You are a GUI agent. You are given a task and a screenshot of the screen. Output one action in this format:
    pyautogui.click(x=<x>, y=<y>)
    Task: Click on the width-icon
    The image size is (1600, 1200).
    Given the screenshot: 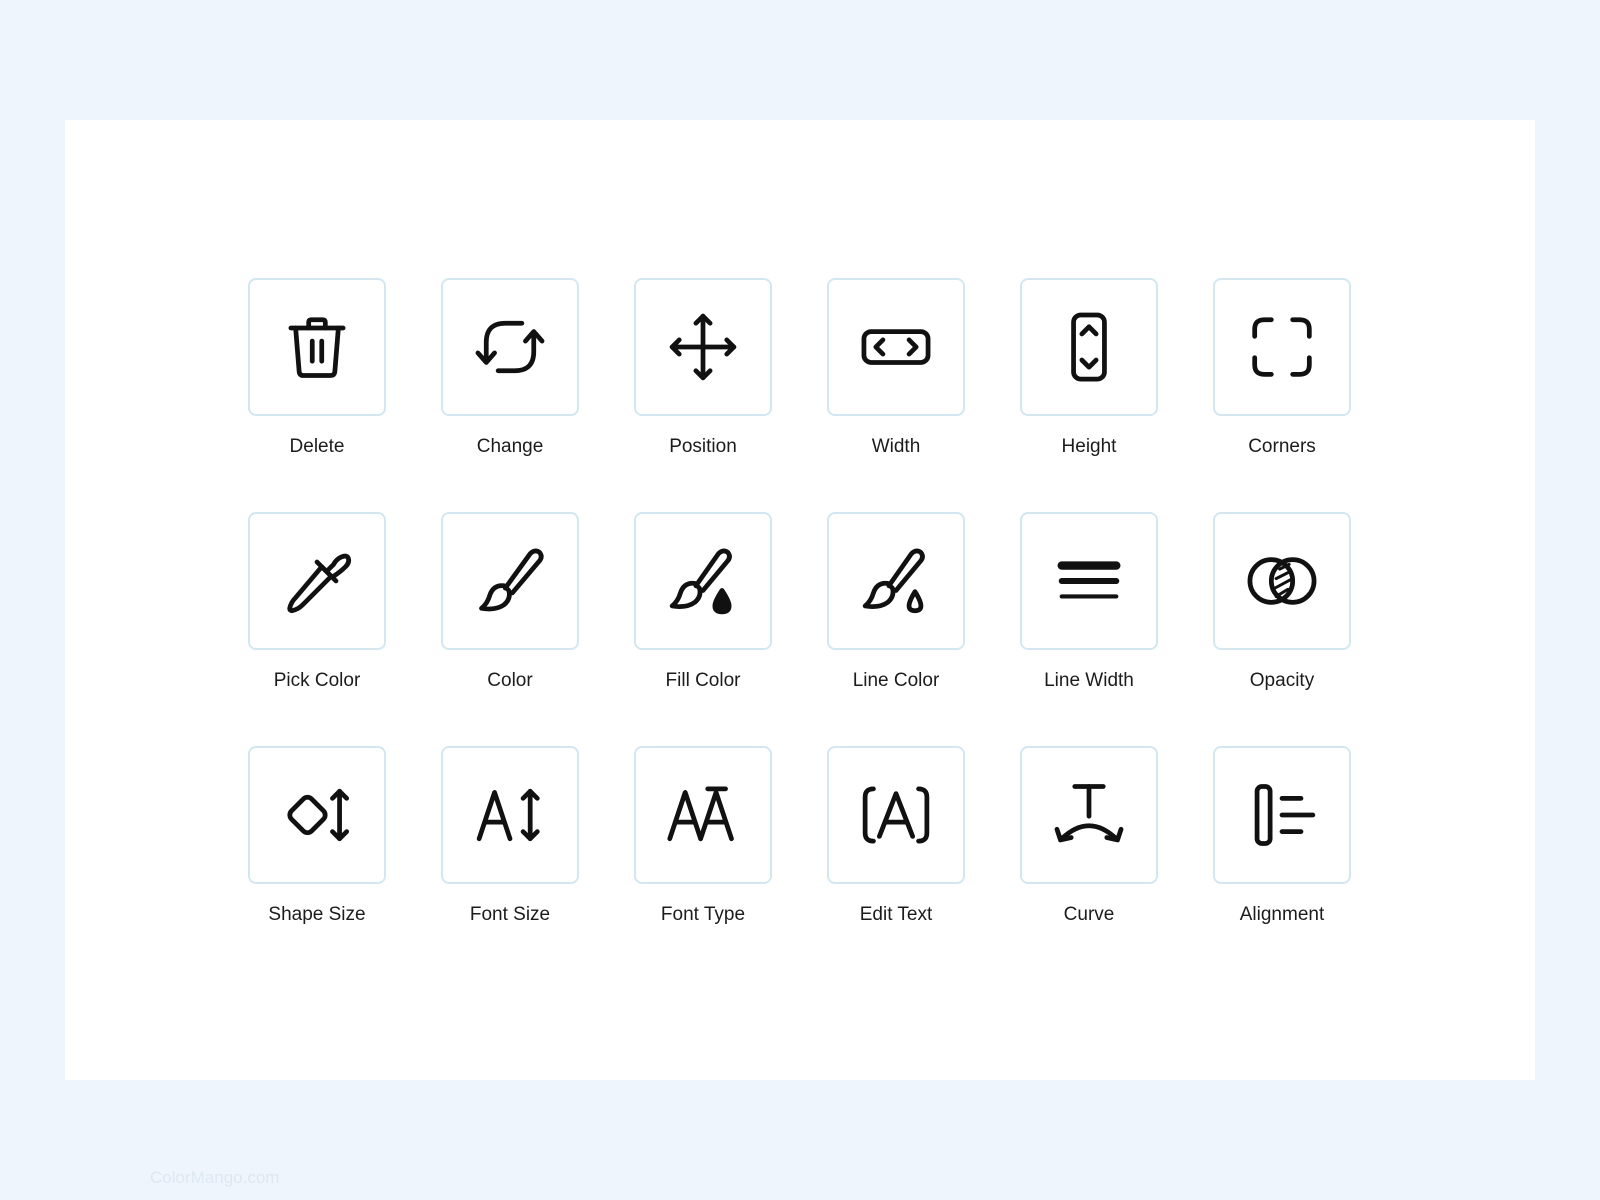 What is the action you would take?
    pyautogui.click(x=896, y=347)
    